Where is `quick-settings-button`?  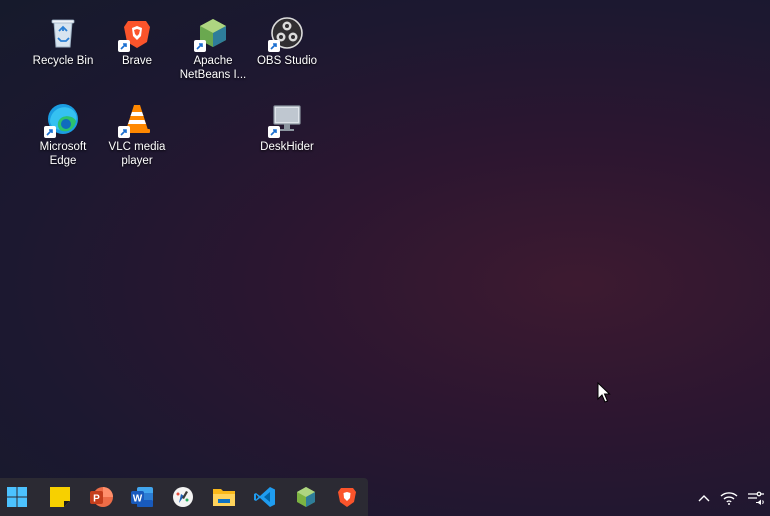 quick-settings-button is located at coordinates (756, 498).